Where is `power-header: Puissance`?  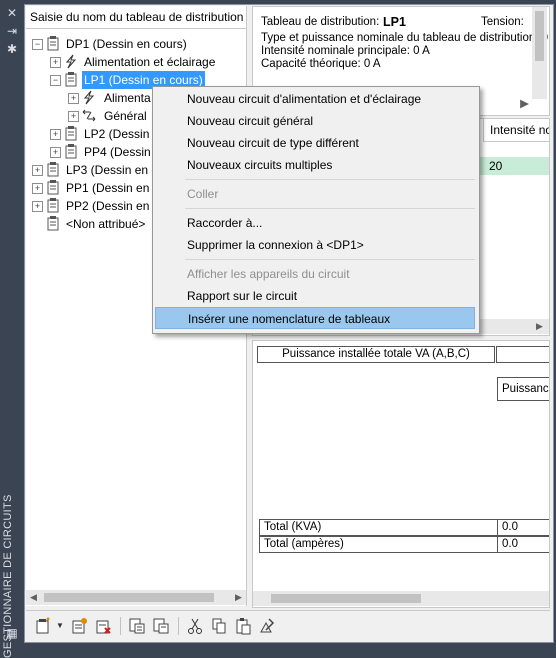 power-header: Puissance is located at coordinates (523, 389).